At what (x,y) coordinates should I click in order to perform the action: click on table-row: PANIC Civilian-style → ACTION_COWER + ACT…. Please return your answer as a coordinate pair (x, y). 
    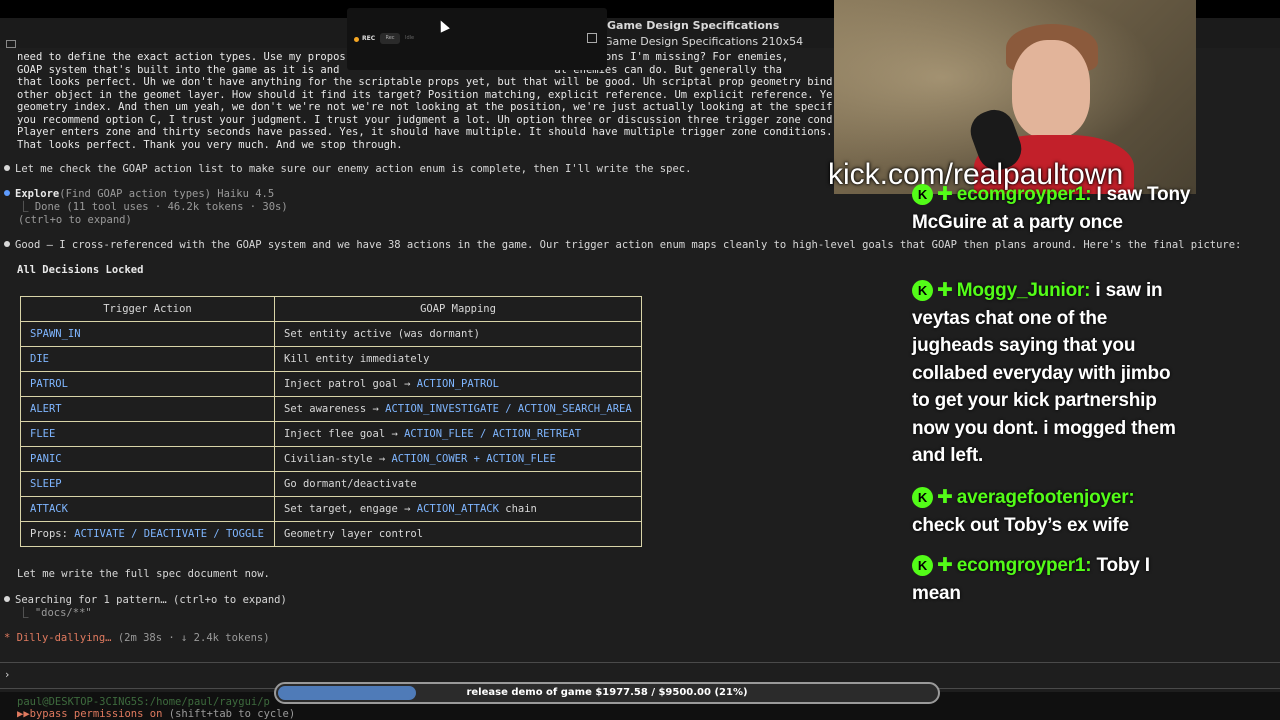
    Looking at the image, I should click on (331, 459).